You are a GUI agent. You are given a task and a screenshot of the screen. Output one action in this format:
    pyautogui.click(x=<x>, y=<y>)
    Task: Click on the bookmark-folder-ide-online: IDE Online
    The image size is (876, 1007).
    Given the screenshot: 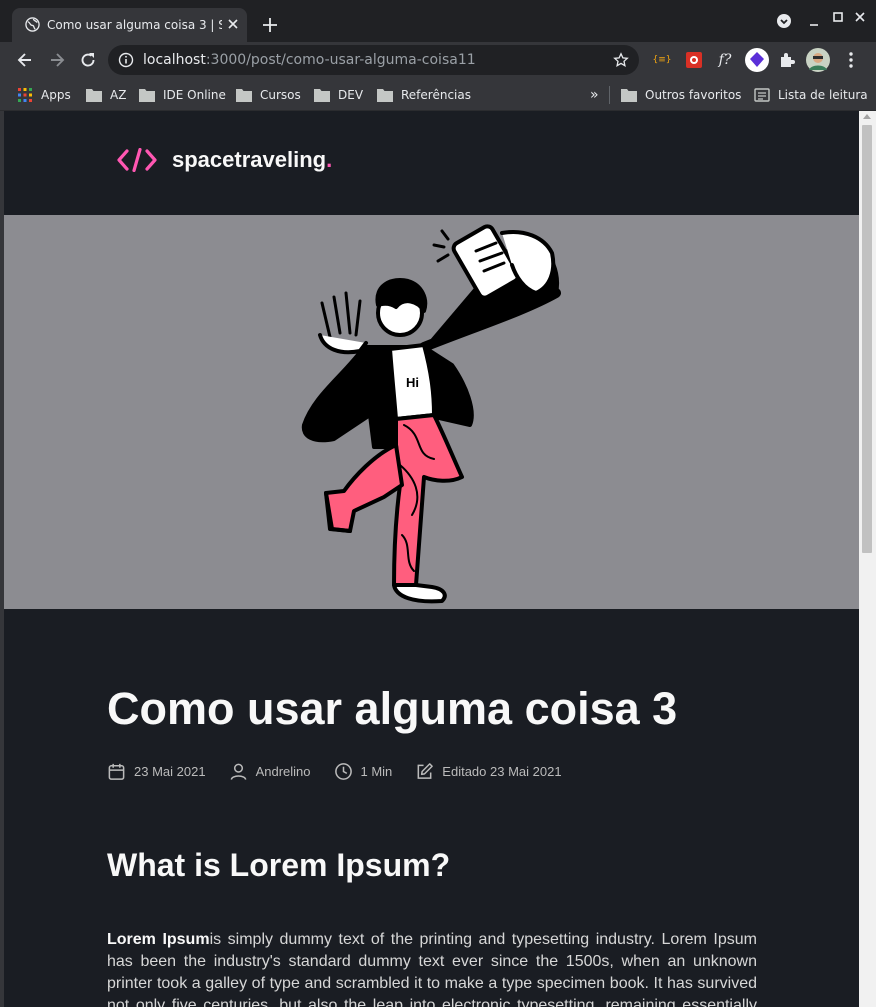 What is the action you would take?
    pyautogui.click(x=182, y=95)
    